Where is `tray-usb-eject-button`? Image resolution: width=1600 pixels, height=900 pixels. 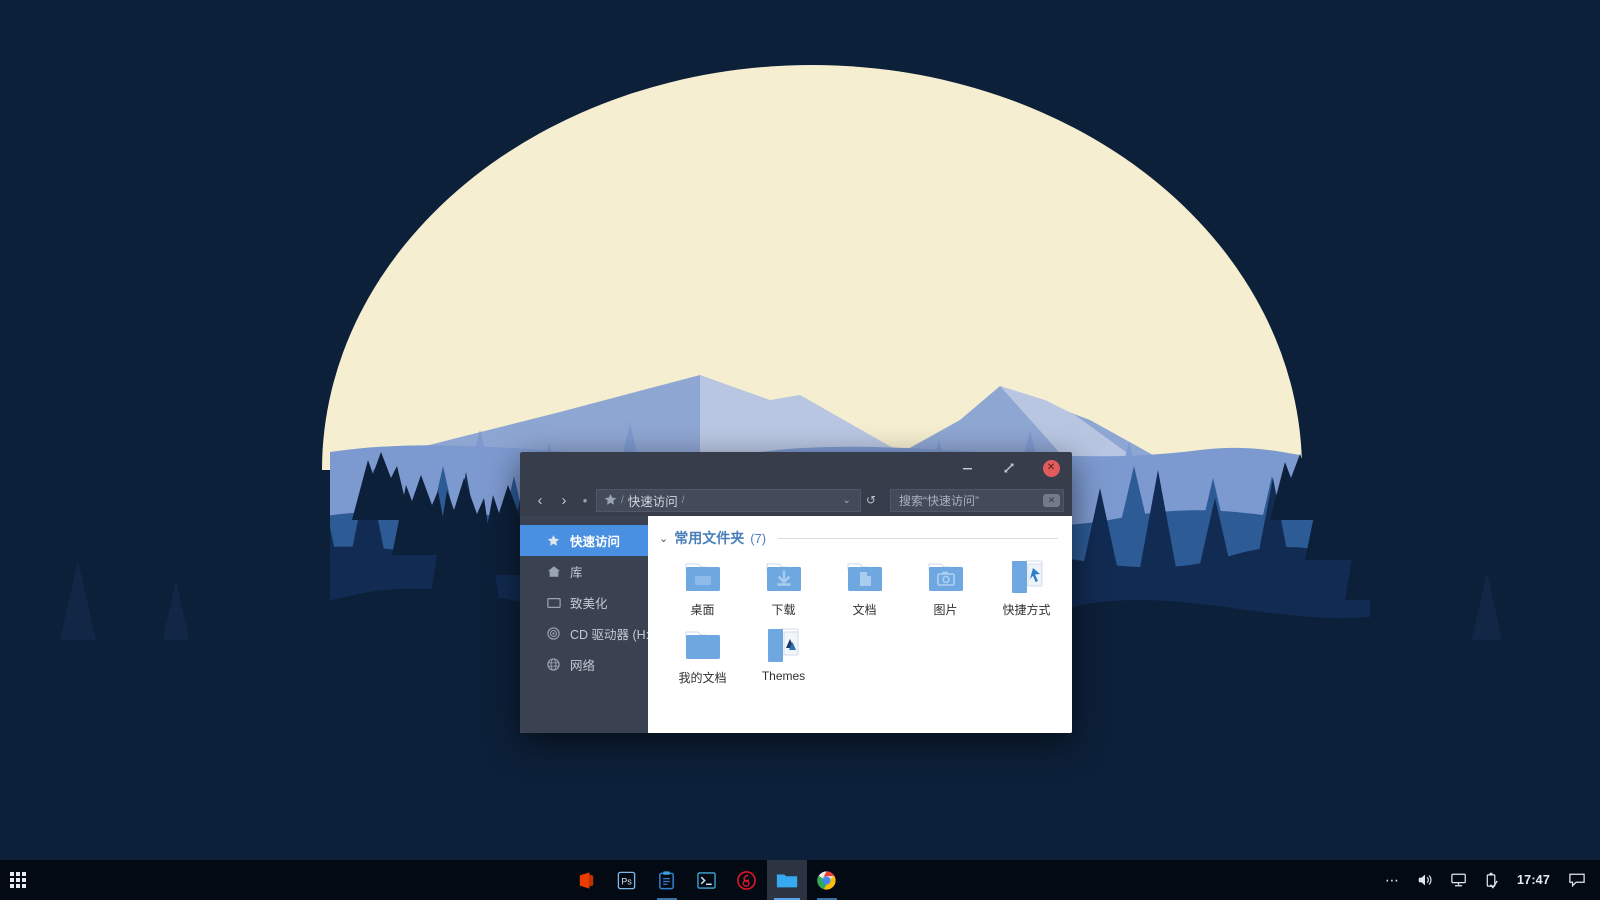 tray-usb-eject-button is located at coordinates (1491, 880).